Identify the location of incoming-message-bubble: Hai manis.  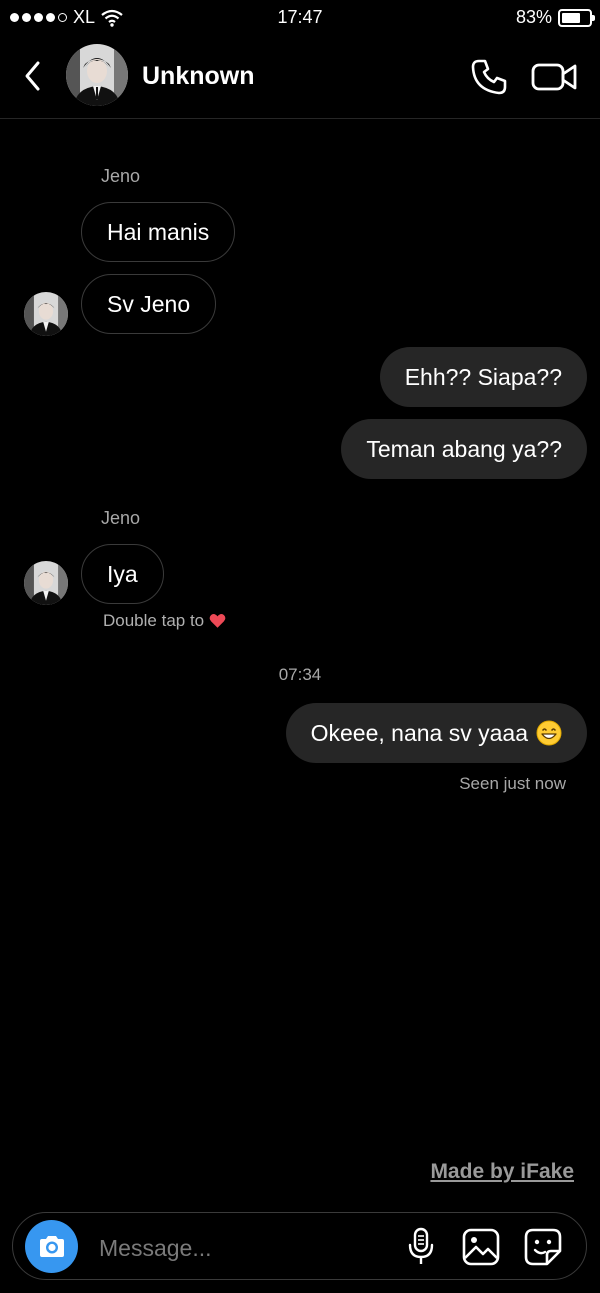
(158, 232).